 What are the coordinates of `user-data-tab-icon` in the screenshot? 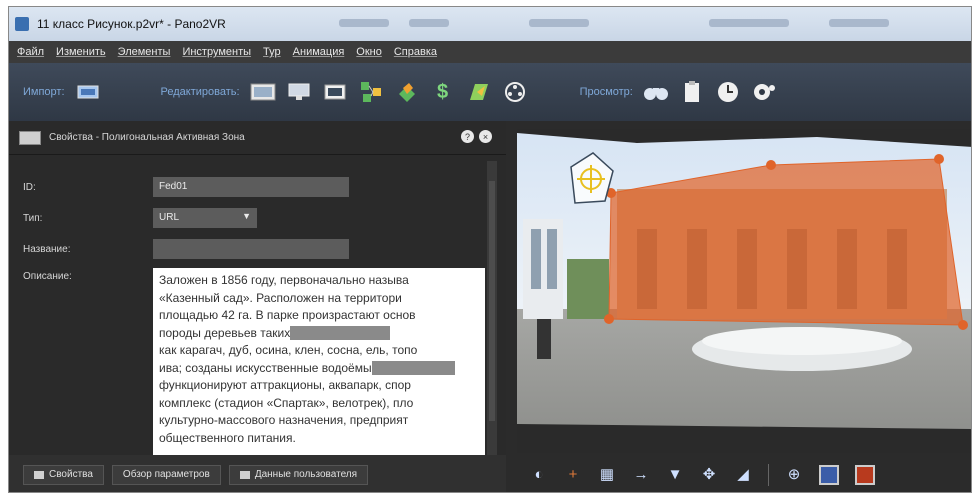 It's located at (244, 474).